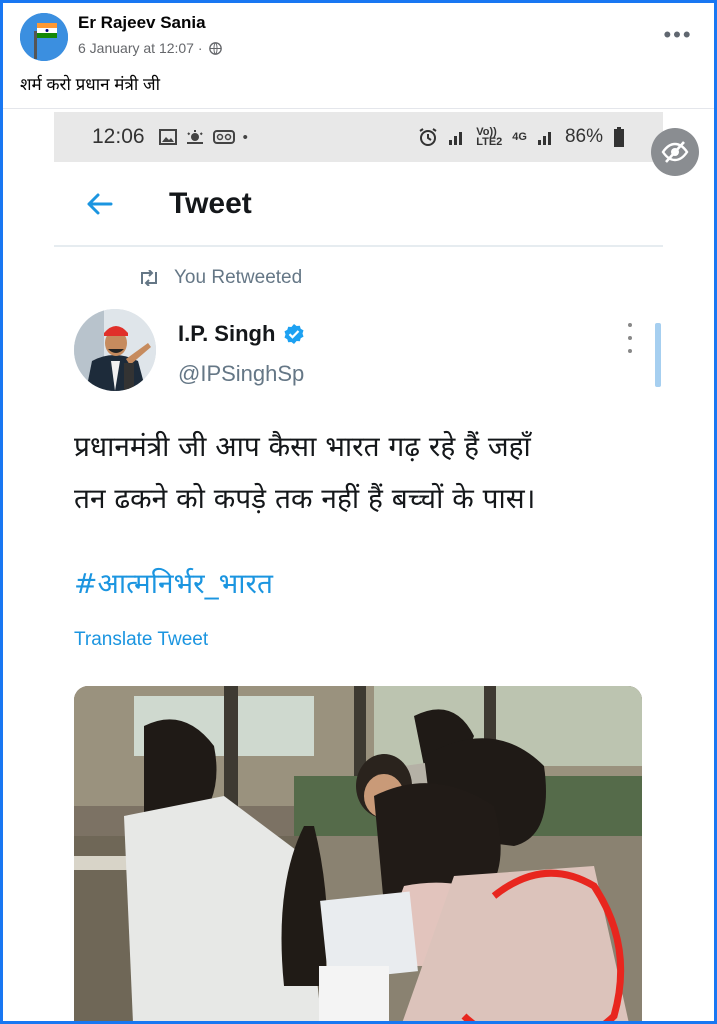  I want to click on back-arrow-icon, so click(99, 204).